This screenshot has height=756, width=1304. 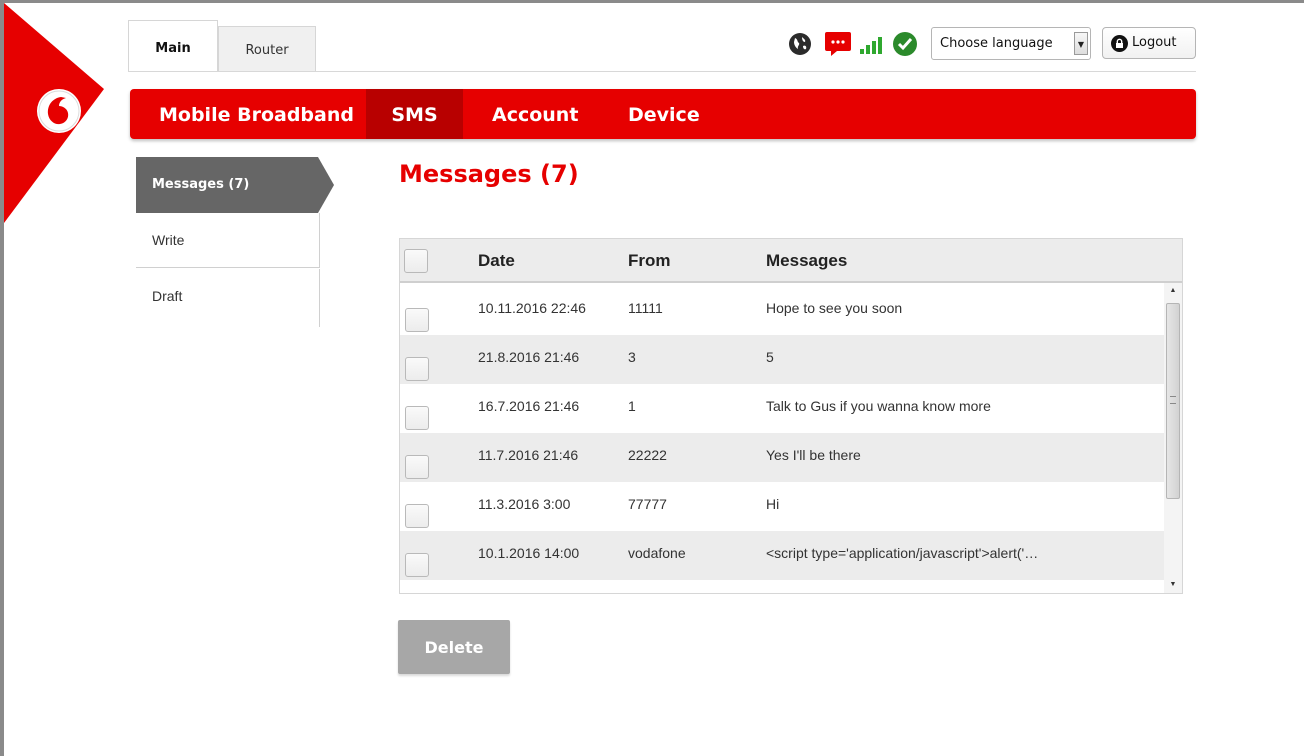 What do you see at coordinates (782, 359) in the screenshot?
I see `table-row: 21.8.2016 21:46 3 5` at bounding box center [782, 359].